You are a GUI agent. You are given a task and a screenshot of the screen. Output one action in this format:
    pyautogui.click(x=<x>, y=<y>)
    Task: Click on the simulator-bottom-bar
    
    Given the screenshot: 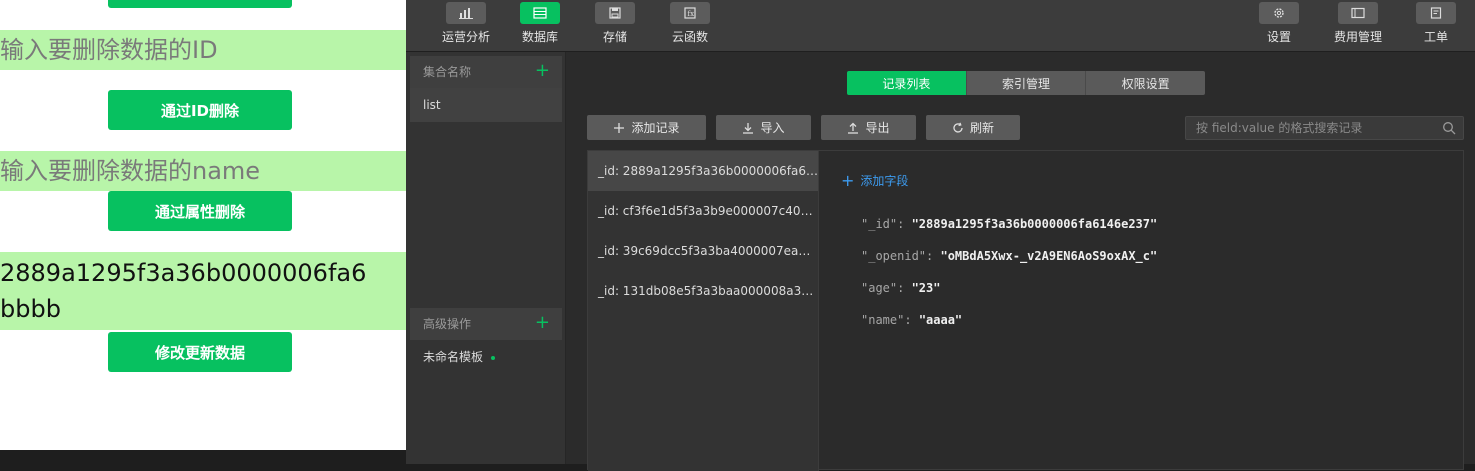 What is the action you would take?
    pyautogui.click(x=203, y=457)
    